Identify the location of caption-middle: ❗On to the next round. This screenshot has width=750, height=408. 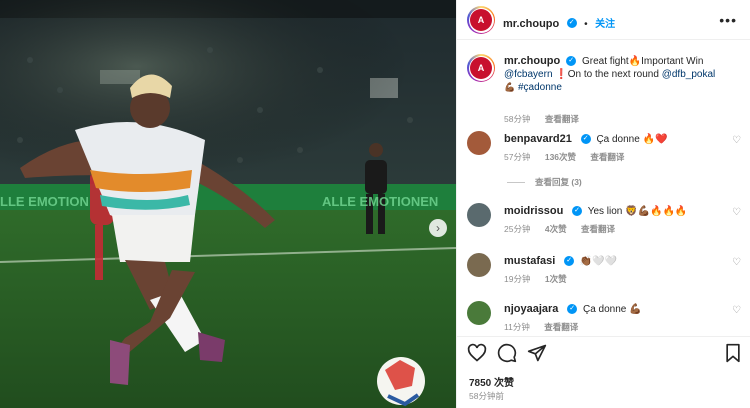
(607, 74).